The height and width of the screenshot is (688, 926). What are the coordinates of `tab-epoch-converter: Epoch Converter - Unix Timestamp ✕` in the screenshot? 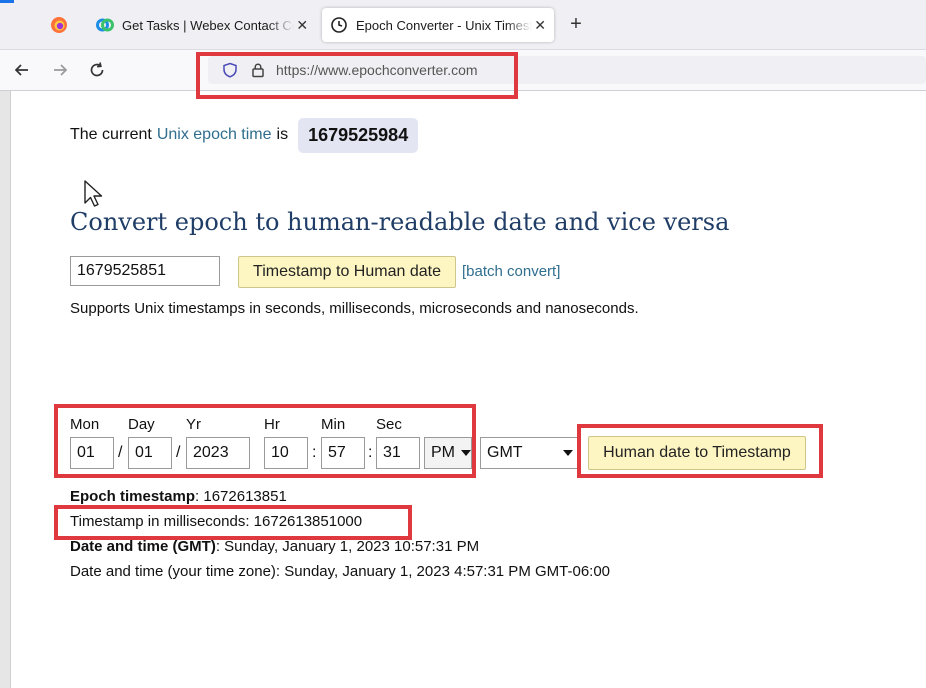 It's located at (438, 25).